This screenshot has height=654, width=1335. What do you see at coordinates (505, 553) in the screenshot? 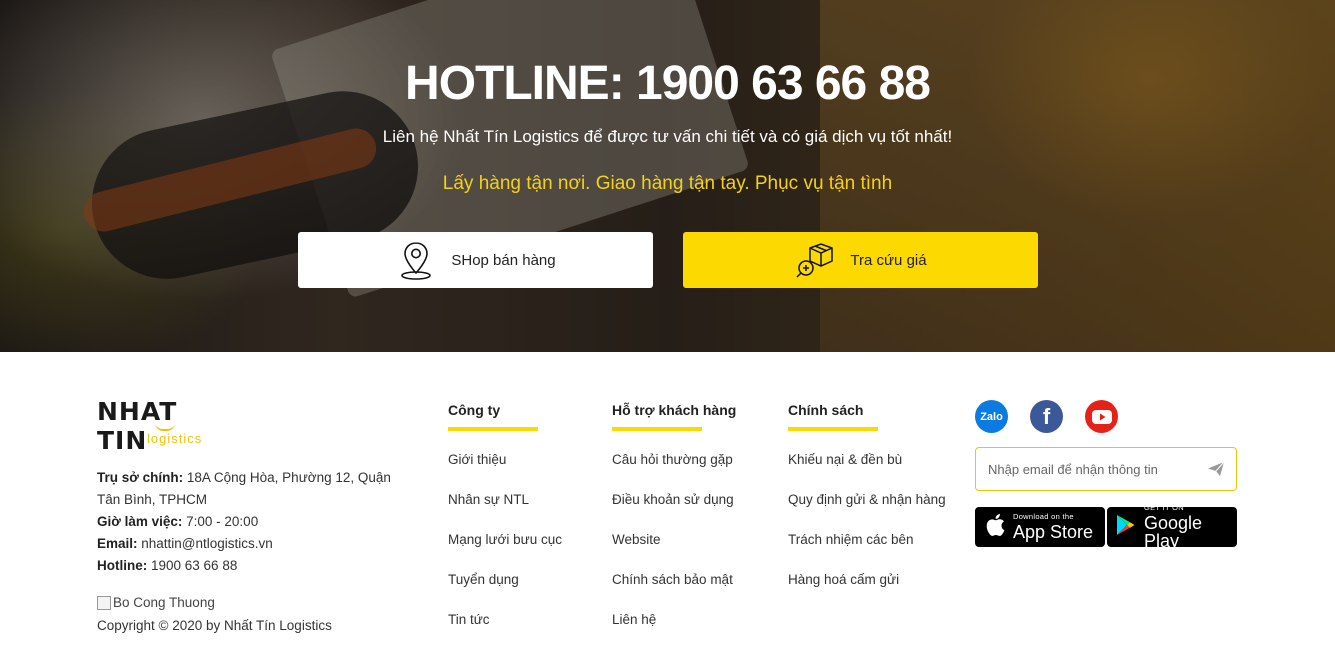
I see `footer-link: Mạng lưới bưu cục` at bounding box center [505, 553].